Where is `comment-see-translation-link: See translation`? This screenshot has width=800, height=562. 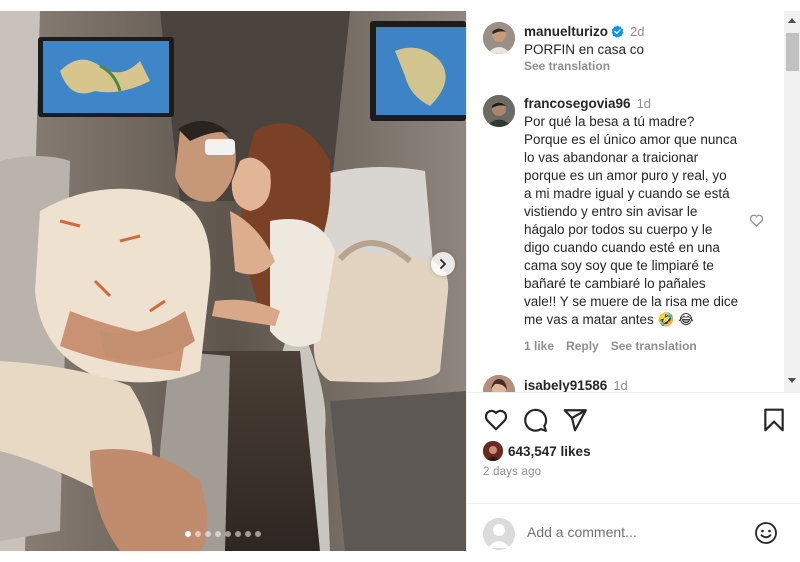 comment-see-translation-link: See translation is located at coordinates (654, 346).